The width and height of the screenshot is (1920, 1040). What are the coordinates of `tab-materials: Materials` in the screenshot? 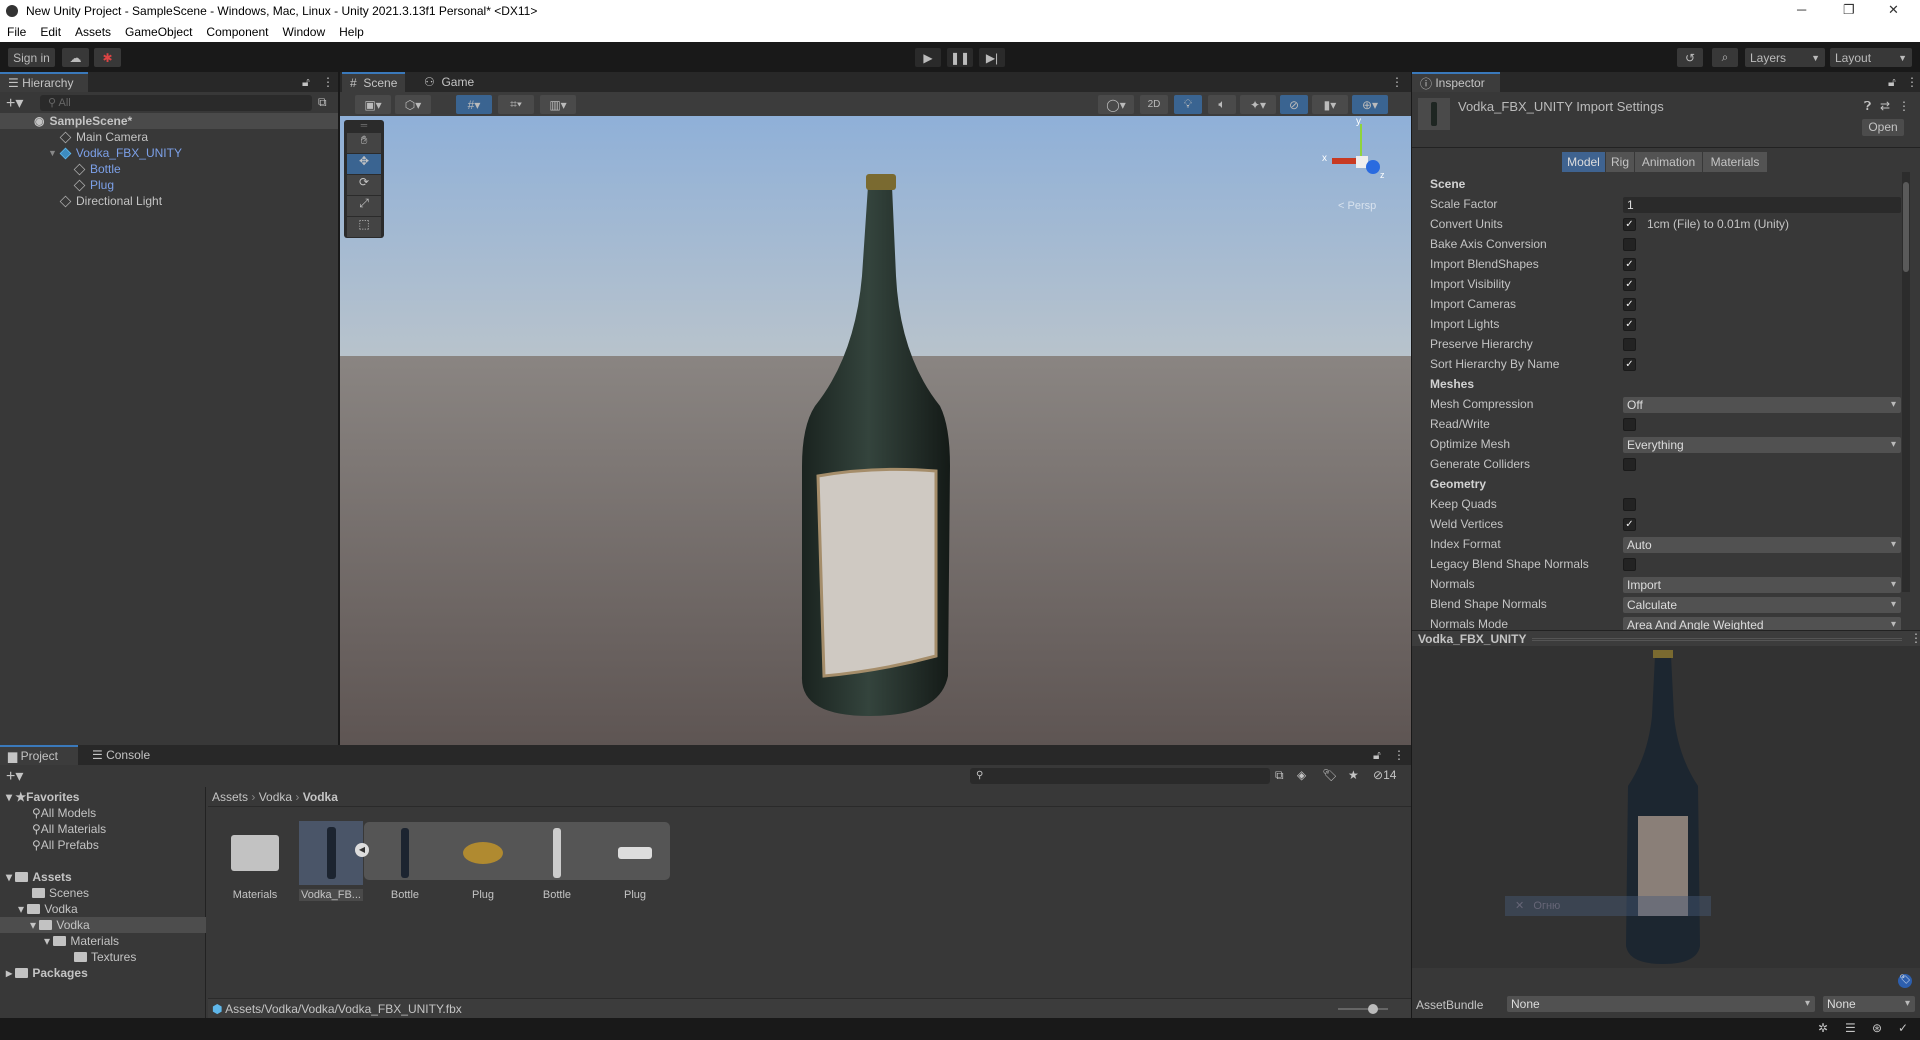 It's located at (1735, 162).